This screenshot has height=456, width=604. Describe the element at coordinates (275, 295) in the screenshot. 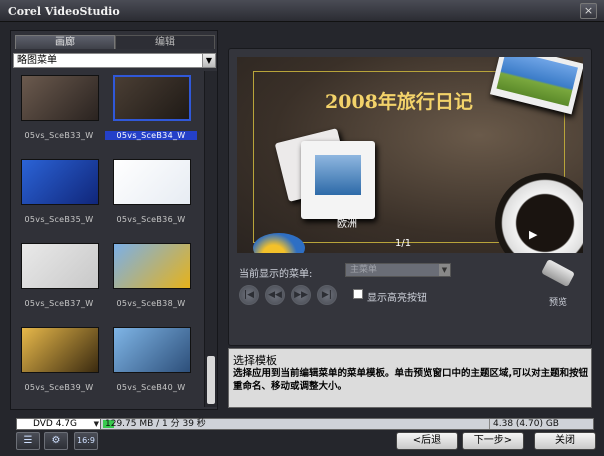

I see `previous-button: ◀◀` at that location.